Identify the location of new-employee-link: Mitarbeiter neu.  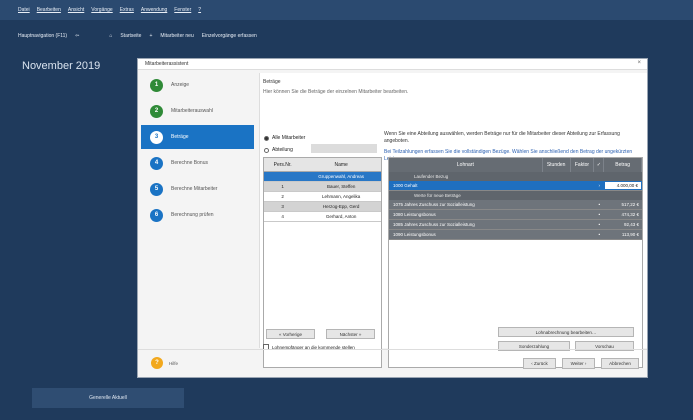
(176, 36).